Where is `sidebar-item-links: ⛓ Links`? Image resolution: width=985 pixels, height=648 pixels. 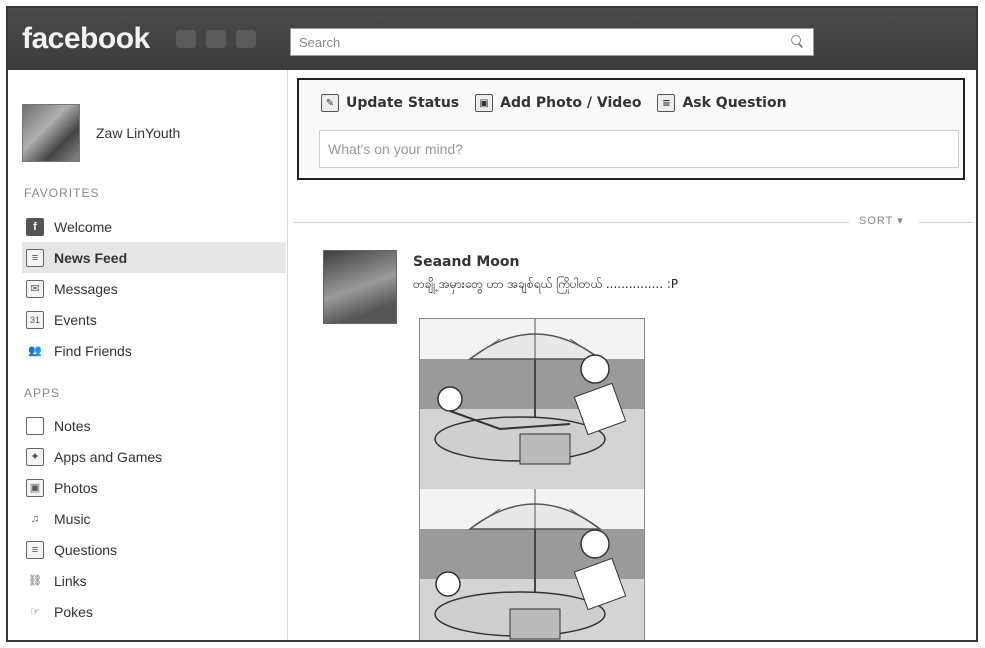 sidebar-item-links: ⛓ Links is located at coordinates (154, 580).